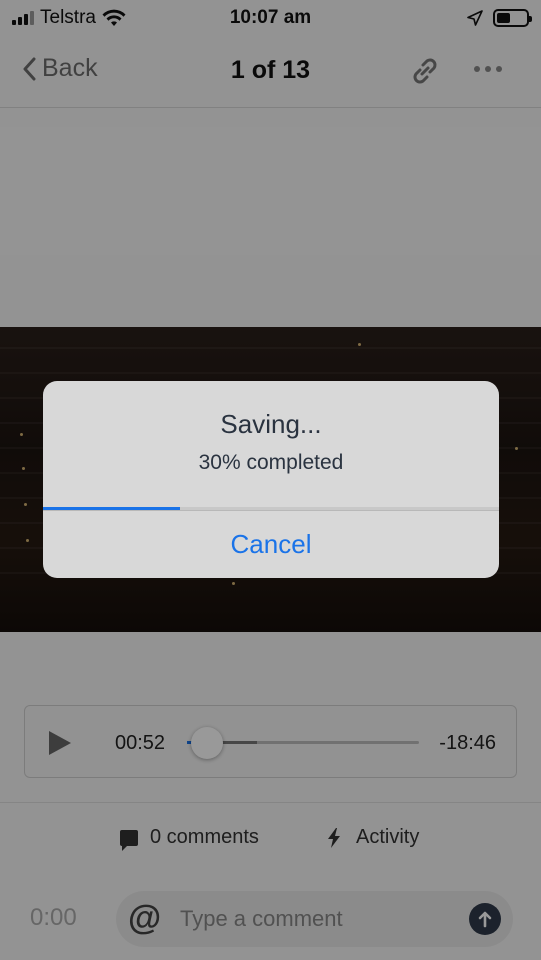 The width and height of the screenshot is (541, 960). Describe the element at coordinates (271, 544) in the screenshot. I see `cancel-button: Cancel` at that location.